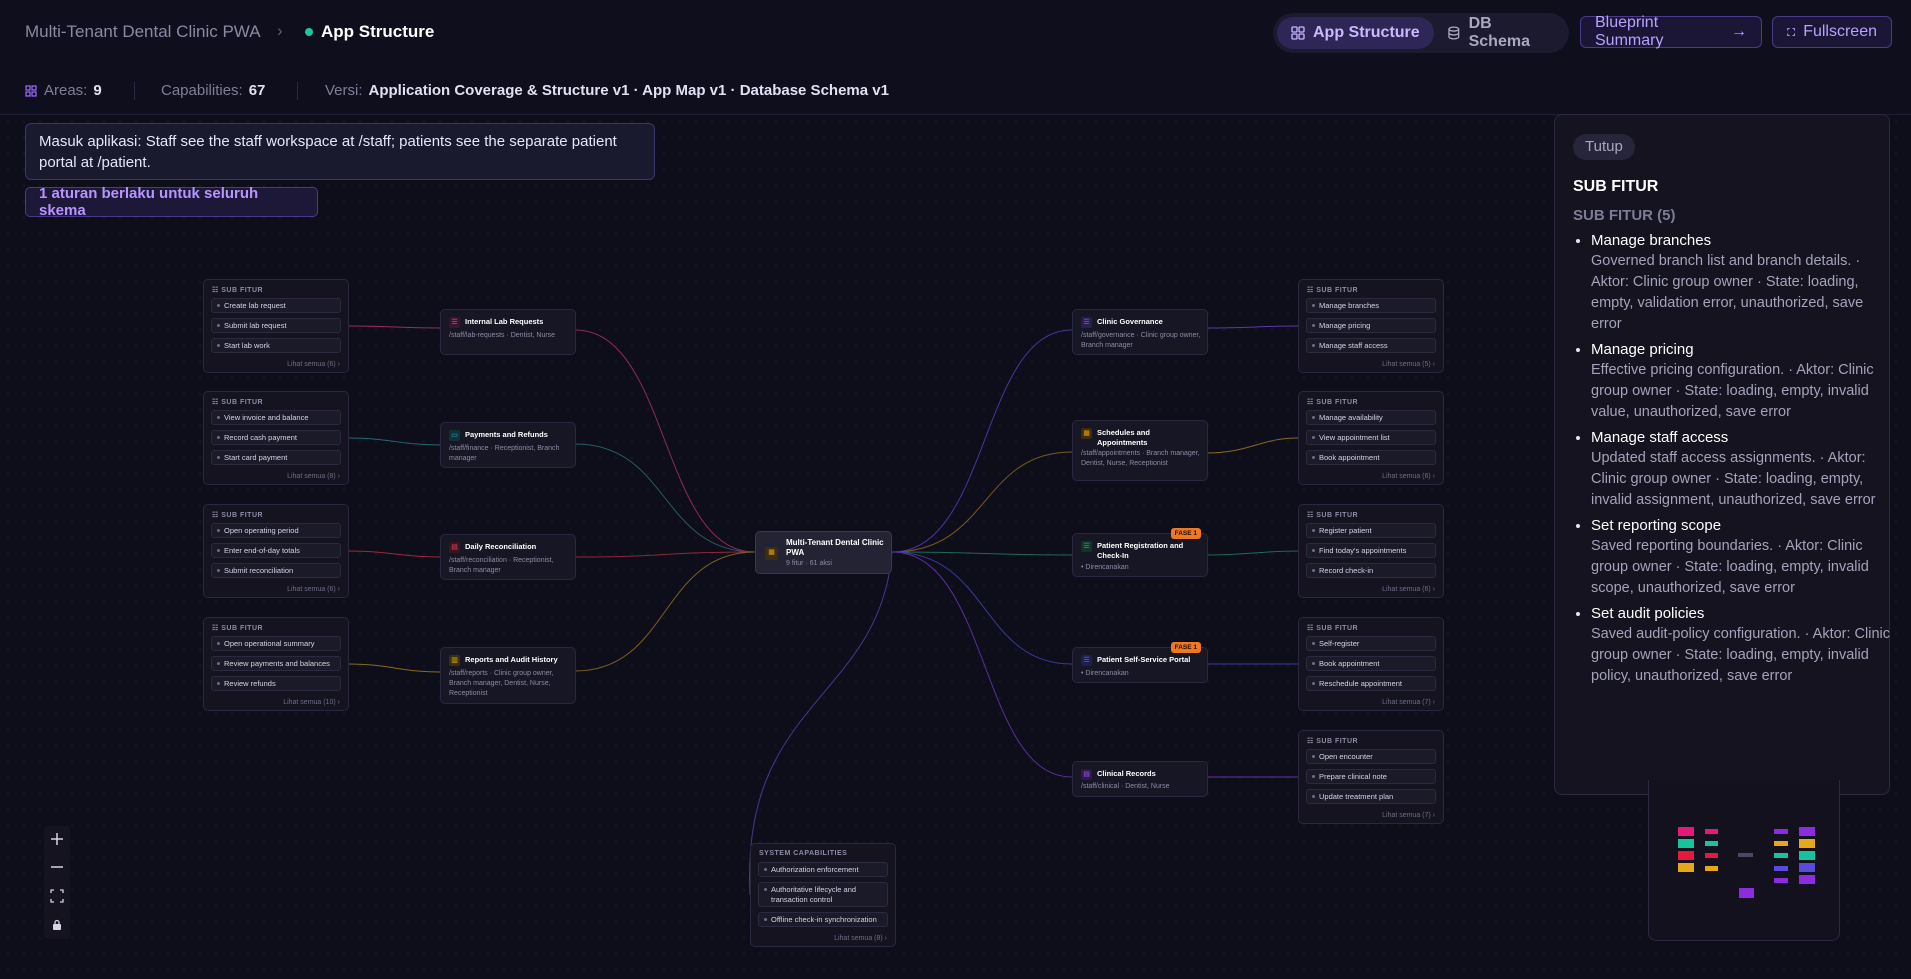 This screenshot has height=979, width=1911. I want to click on subfitur-item: View appointment list, so click(1371, 437).